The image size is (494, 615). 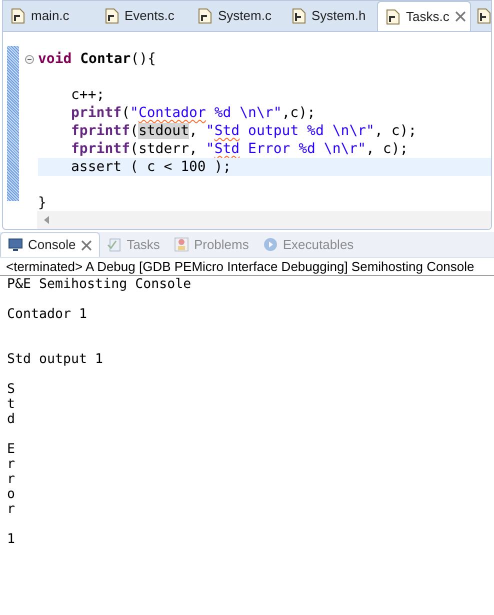 I want to click on editor-tab: Events.c, so click(x=143, y=16).